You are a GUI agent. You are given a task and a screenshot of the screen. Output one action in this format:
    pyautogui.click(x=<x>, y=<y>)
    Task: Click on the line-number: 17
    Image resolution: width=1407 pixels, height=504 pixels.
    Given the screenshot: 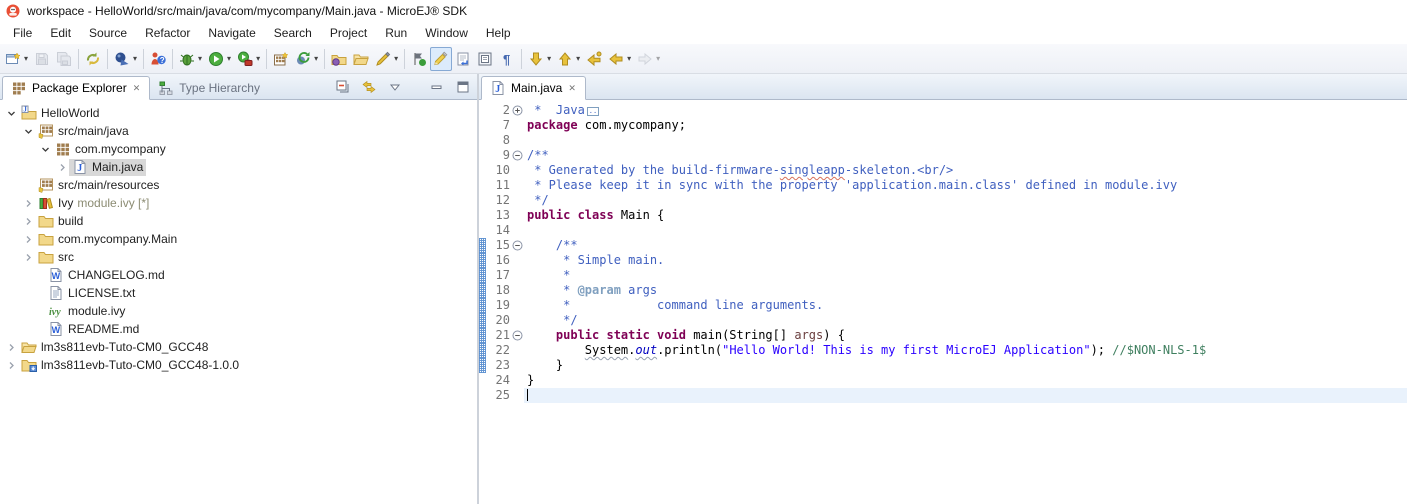 What is the action you would take?
    pyautogui.click(x=498, y=275)
    